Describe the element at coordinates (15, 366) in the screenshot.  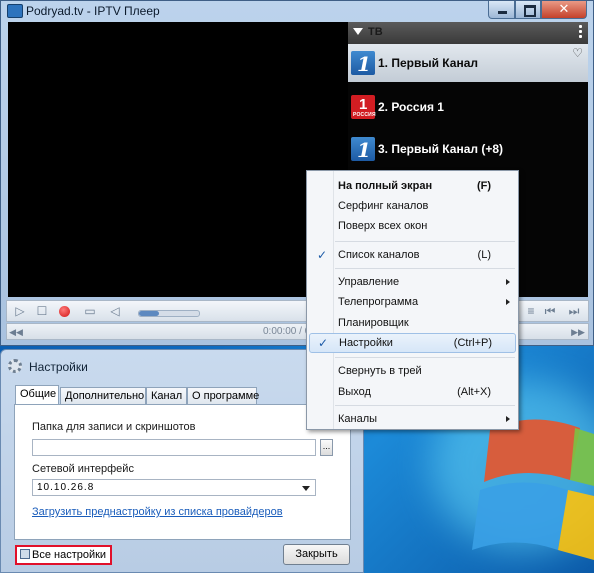
I see `gear-icon` at that location.